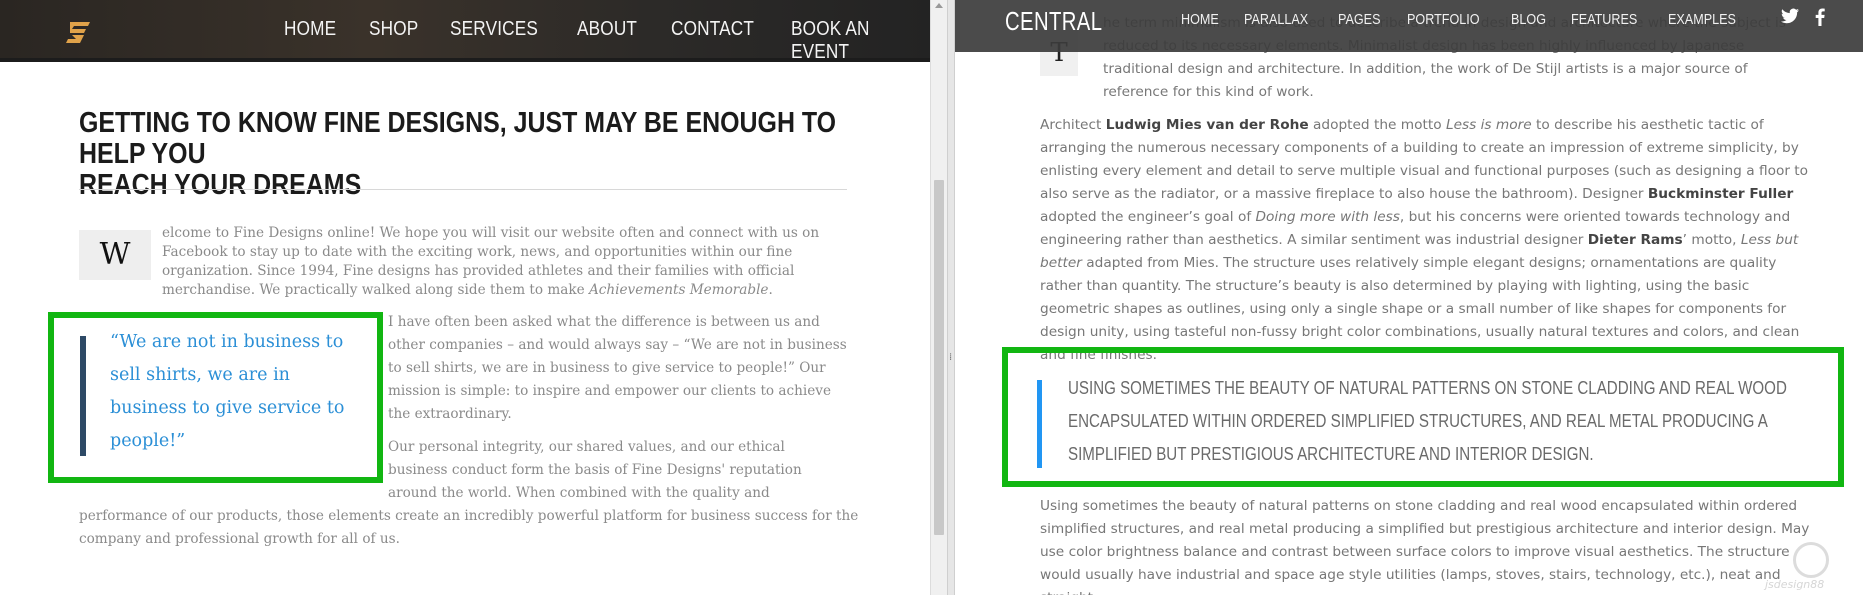 The height and width of the screenshot is (595, 1863). Describe the element at coordinates (463, 189) in the screenshot. I see `heading-divider` at that location.